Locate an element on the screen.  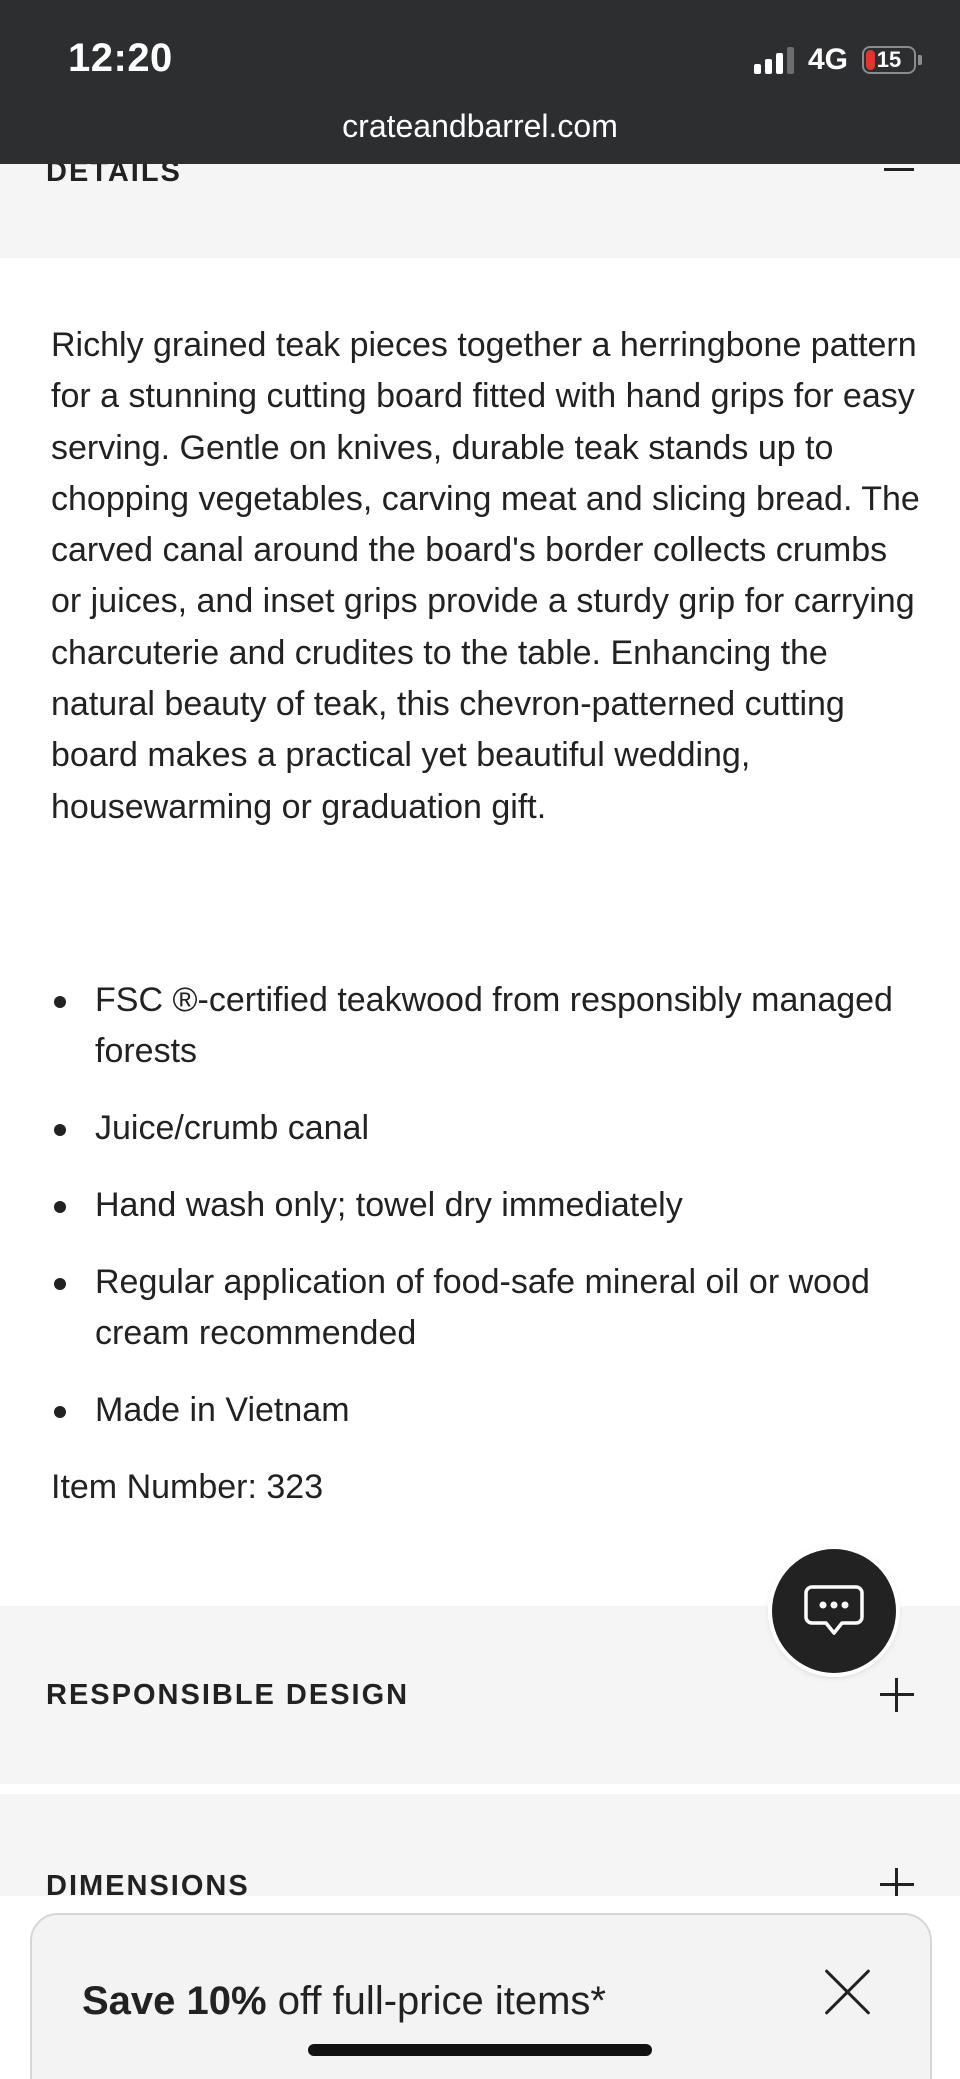
expand-plus-icon is located at coordinates (897, 1695).